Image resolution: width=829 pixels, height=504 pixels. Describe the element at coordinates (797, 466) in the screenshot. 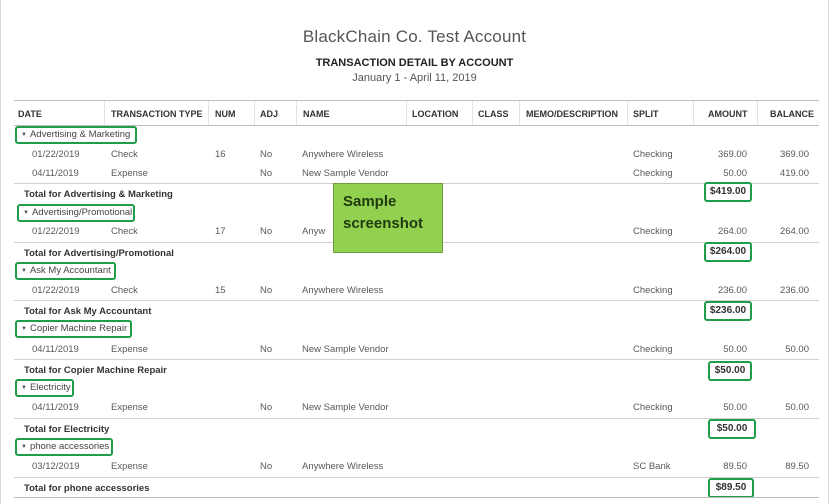

I see `cell-balance: 89.50` at that location.